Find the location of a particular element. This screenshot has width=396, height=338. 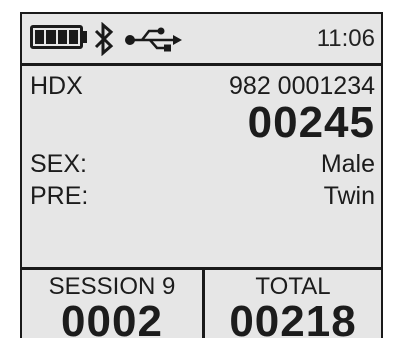

tag-type: HDX is located at coordinates (56, 86).